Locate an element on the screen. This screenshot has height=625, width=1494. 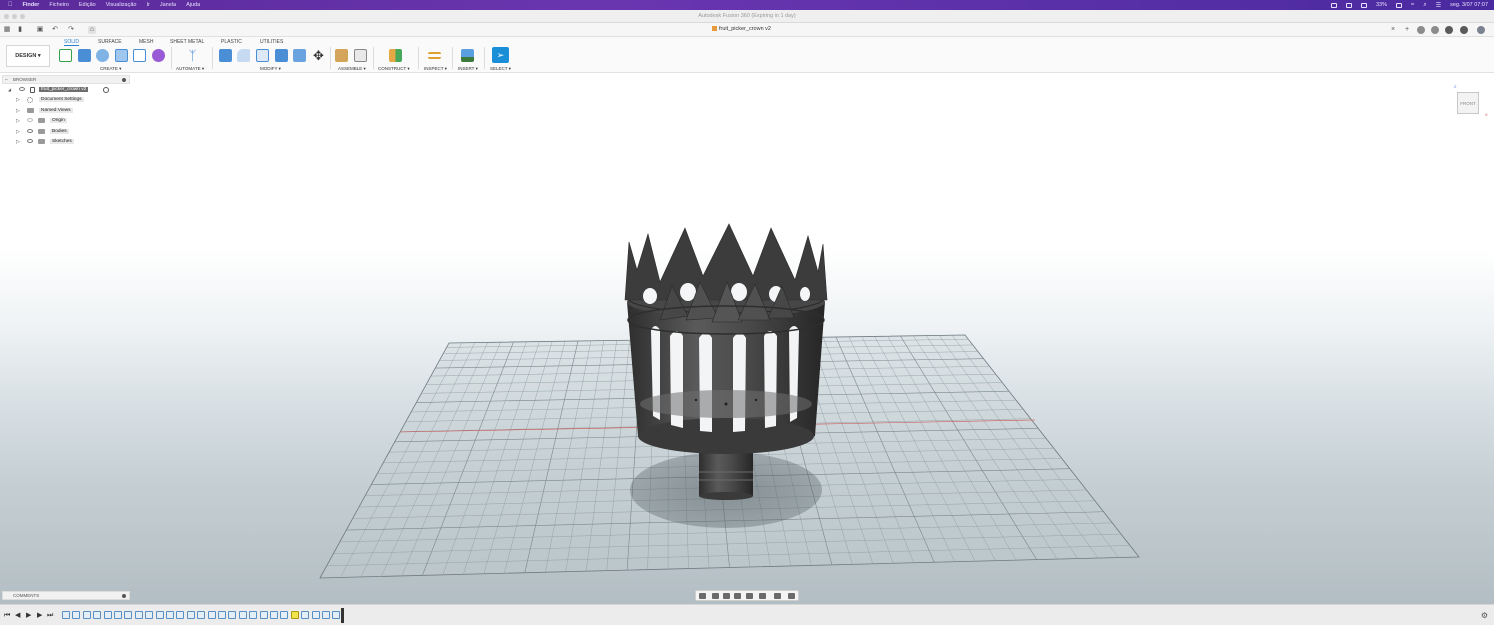
tree-item-sketches: ▷ Sketches is located at coordinates (66, 142).